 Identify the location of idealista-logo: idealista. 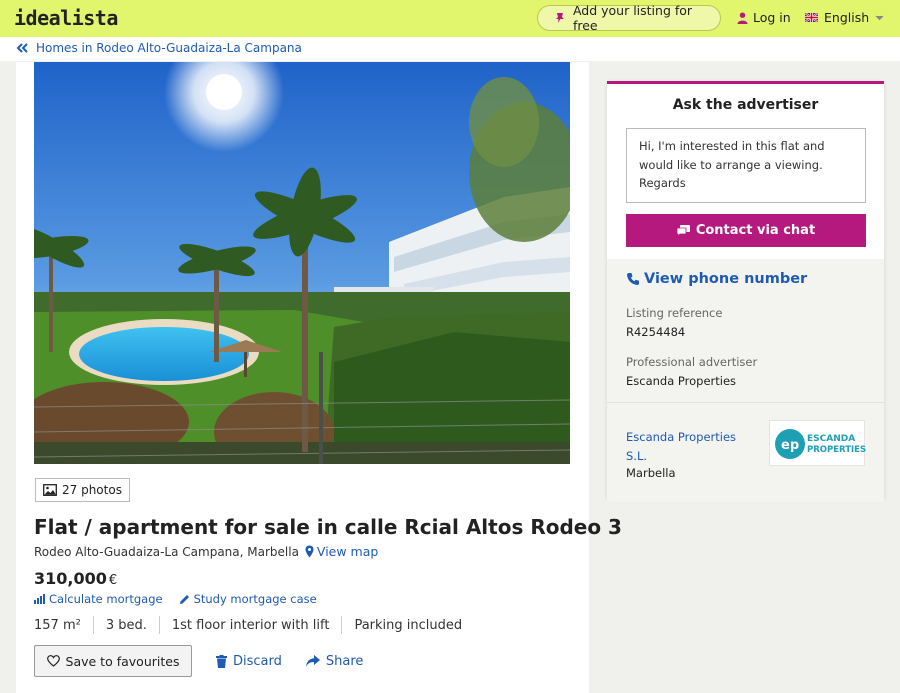
(66, 18).